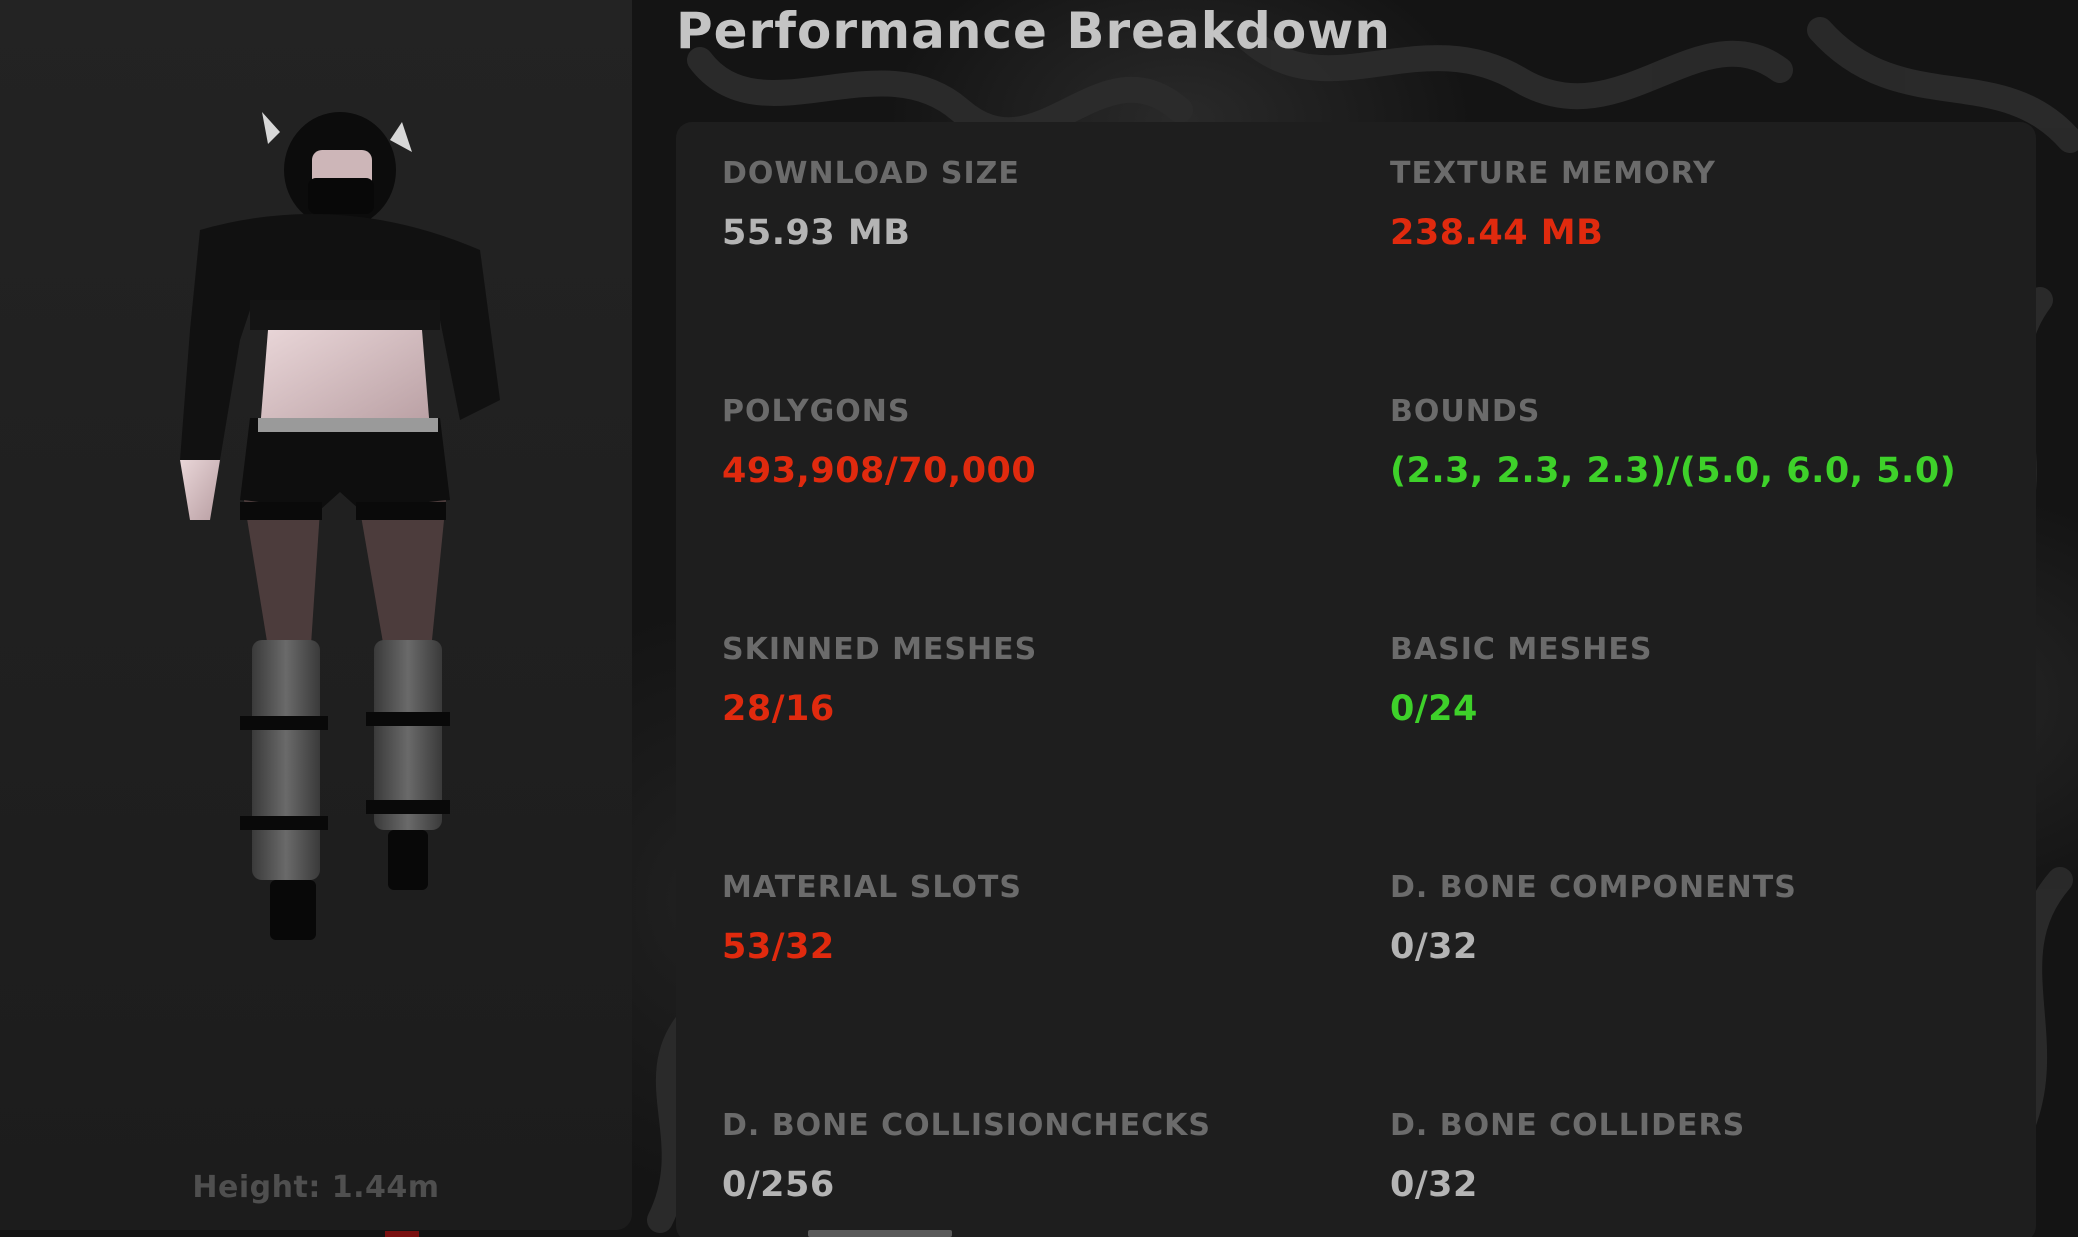 This screenshot has width=2078, height=1237. I want to click on stat-value: (2.3, 2.3, 2.3)/(5.0, 6.0, 5.0), so click(1673, 471).